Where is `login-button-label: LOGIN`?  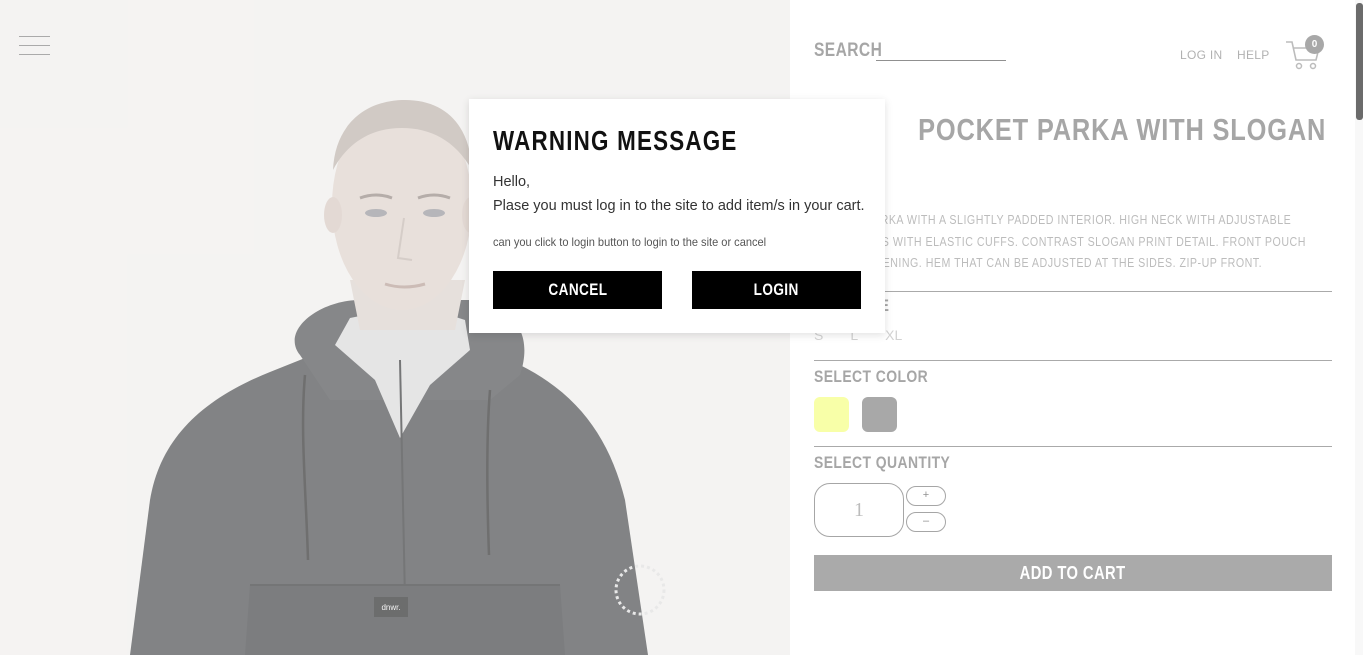 login-button-label: LOGIN is located at coordinates (776, 289).